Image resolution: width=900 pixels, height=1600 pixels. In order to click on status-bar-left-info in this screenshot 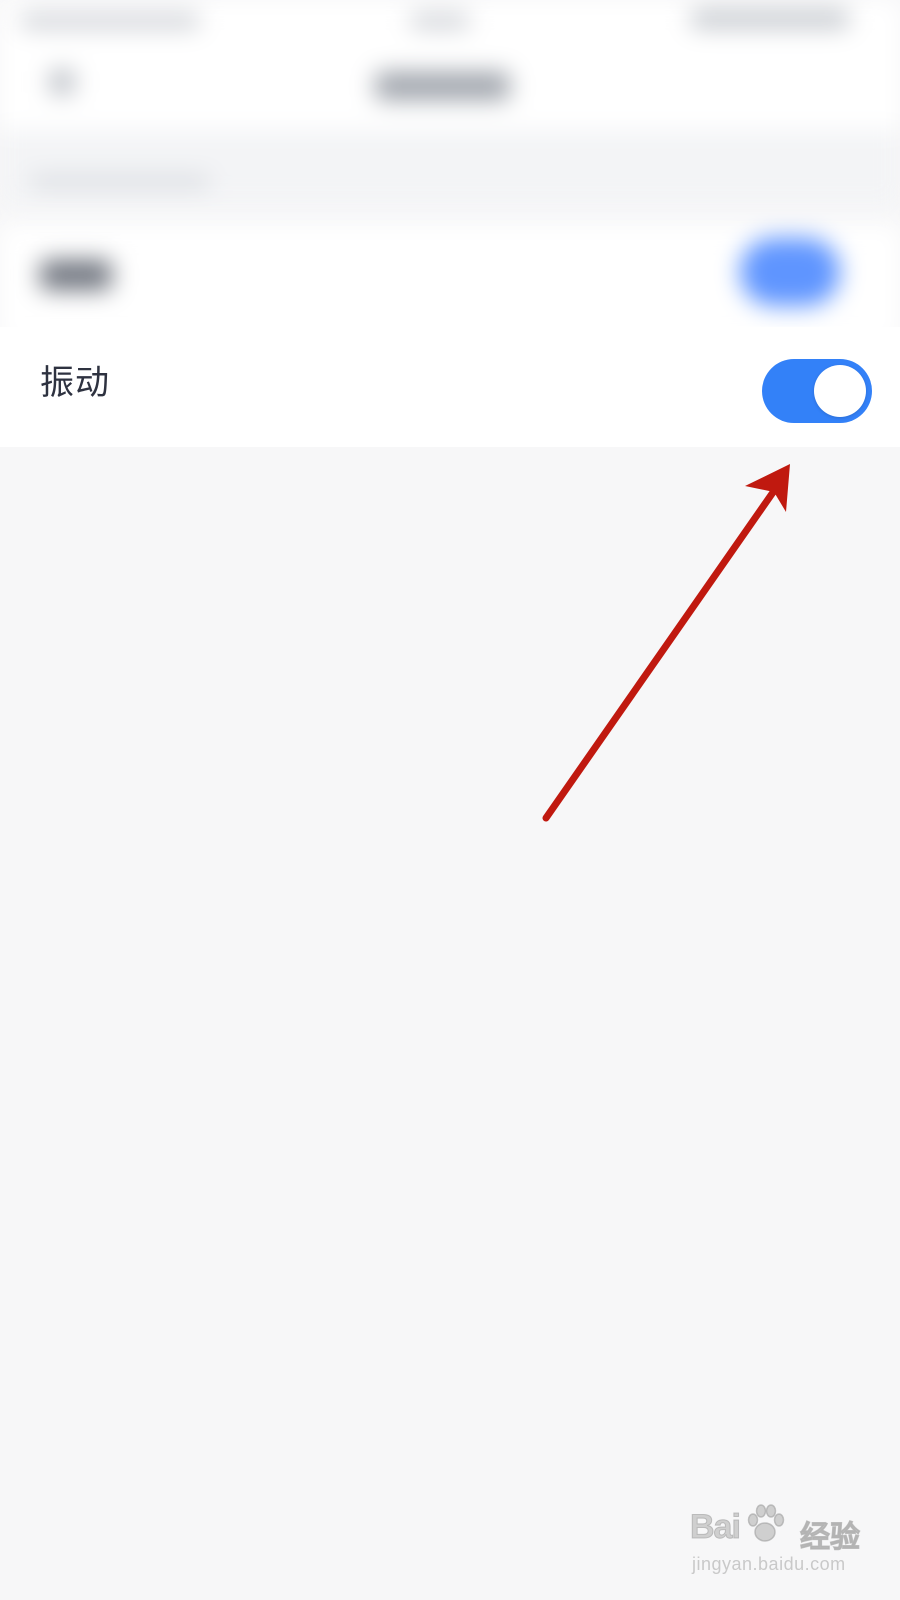, I will do `click(110, 21)`.